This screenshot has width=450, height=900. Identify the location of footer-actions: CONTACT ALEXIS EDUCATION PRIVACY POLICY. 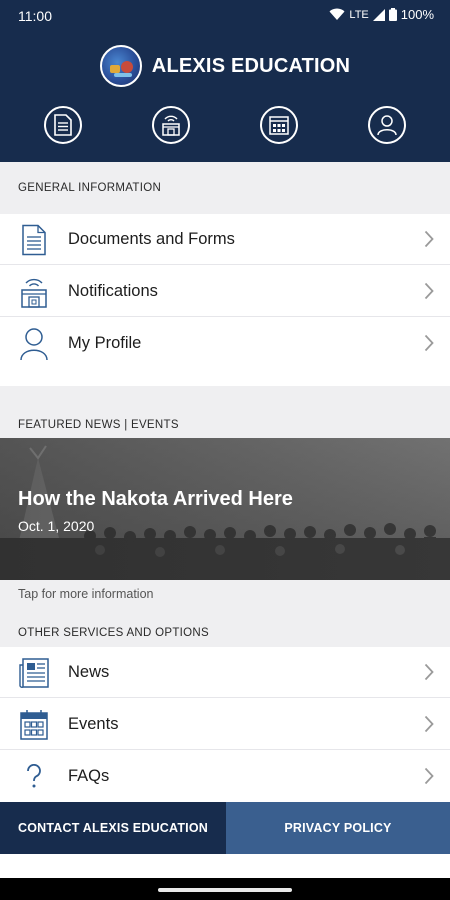
(225, 828).